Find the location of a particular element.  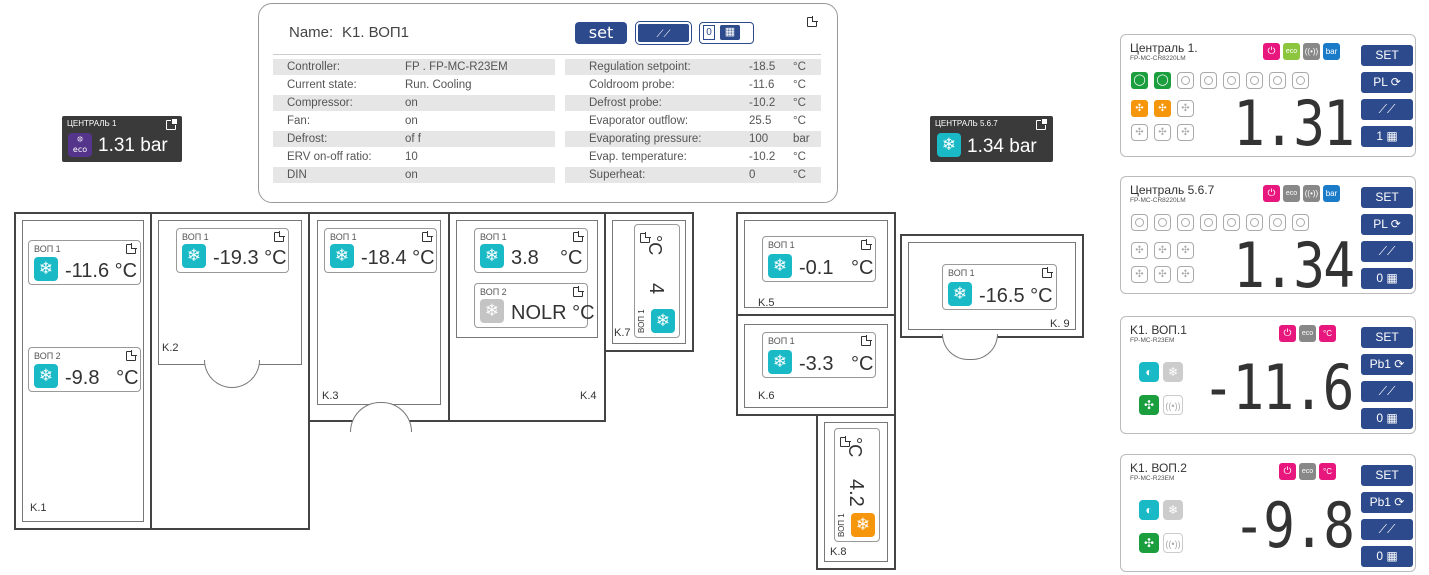

central-567-tile: ЦЕНТРАЛЬ 5.6.7 ❄ 1.34 bar is located at coordinates (991, 139).